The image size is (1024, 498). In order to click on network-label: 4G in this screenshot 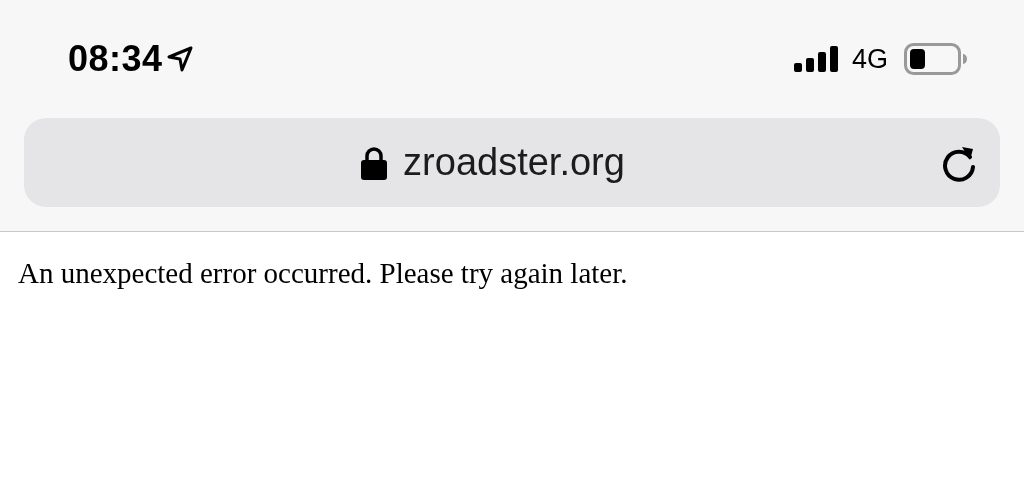, I will do `click(869, 59)`.